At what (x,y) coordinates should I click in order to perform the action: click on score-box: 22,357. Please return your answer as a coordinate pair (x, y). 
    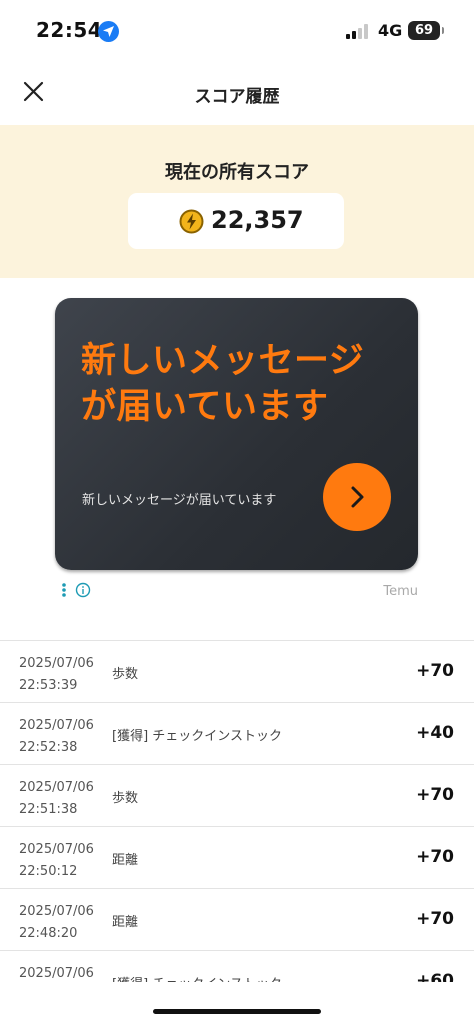
    Looking at the image, I should click on (236, 221).